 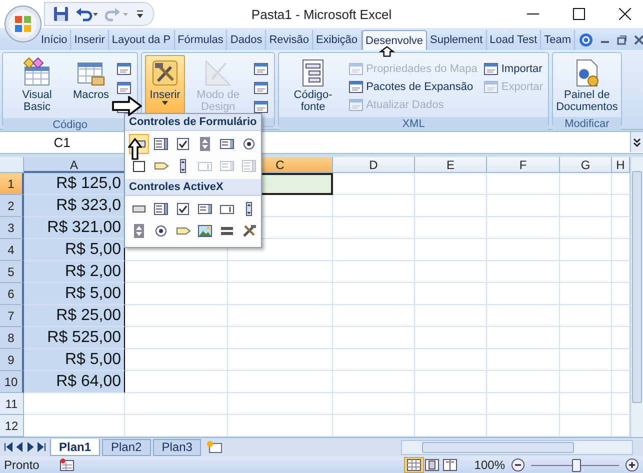 What do you see at coordinates (12, 206) in the screenshot?
I see `row-header: 2` at bounding box center [12, 206].